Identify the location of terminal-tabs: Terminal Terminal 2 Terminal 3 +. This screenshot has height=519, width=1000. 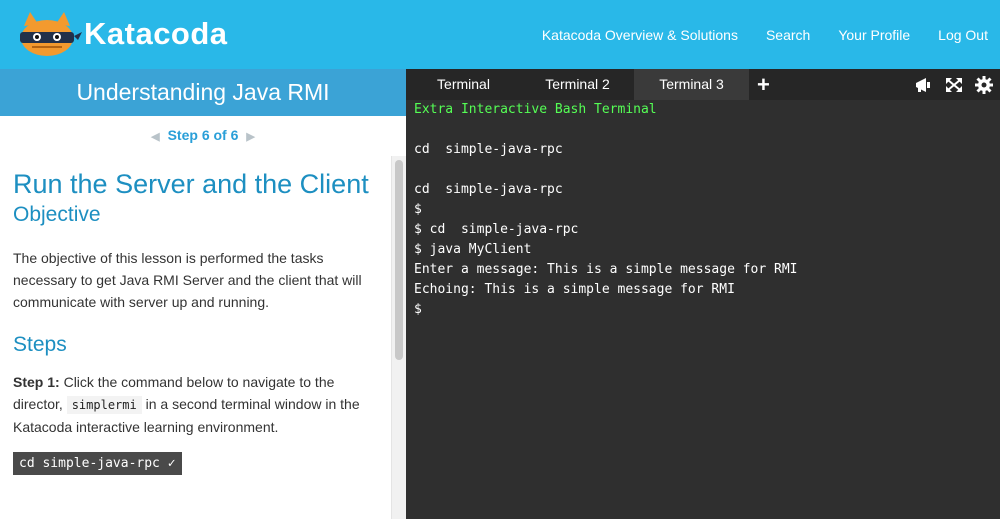
(703, 84).